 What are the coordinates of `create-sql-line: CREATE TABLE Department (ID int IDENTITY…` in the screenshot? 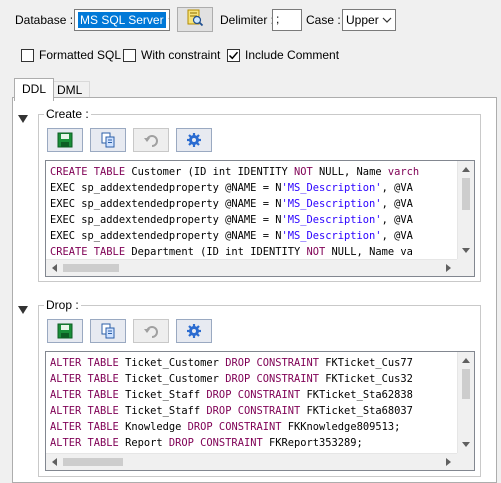 It's located at (253, 251).